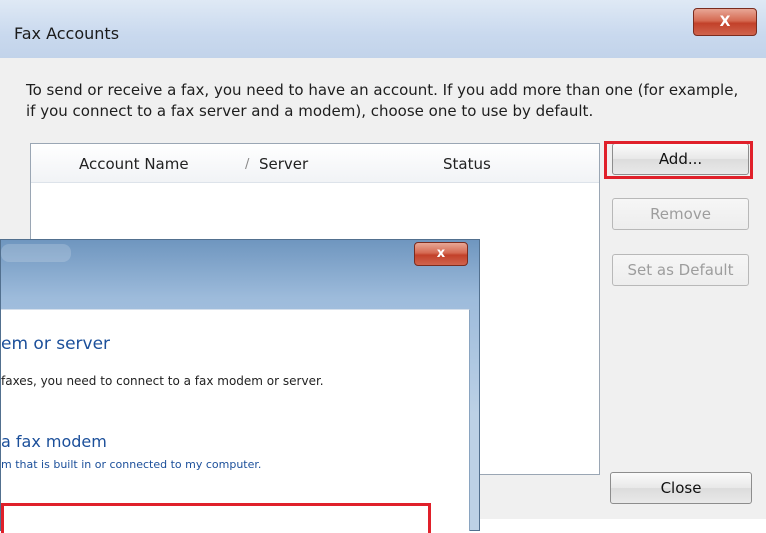 Image resolution: width=766 pixels, height=533 pixels. I want to click on column-header-account-name: Account Name, so click(134, 164).